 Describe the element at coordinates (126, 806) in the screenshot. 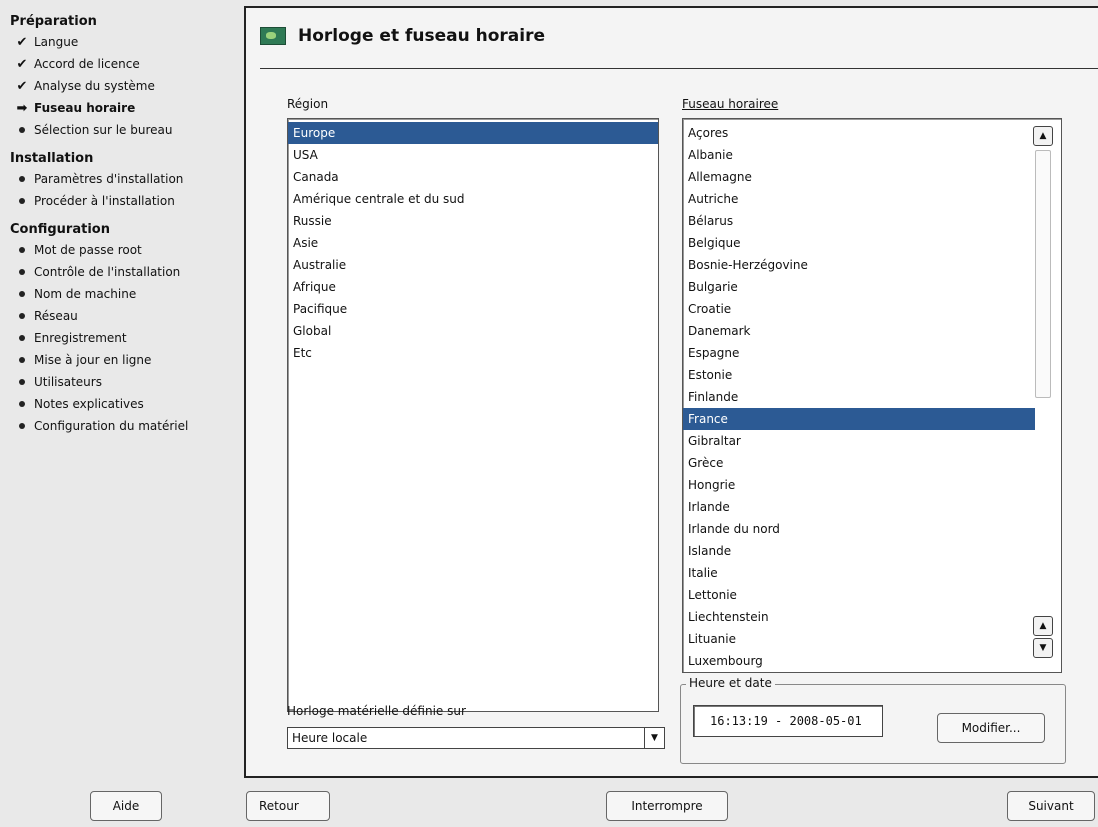

I see `help-button: Aide` at that location.